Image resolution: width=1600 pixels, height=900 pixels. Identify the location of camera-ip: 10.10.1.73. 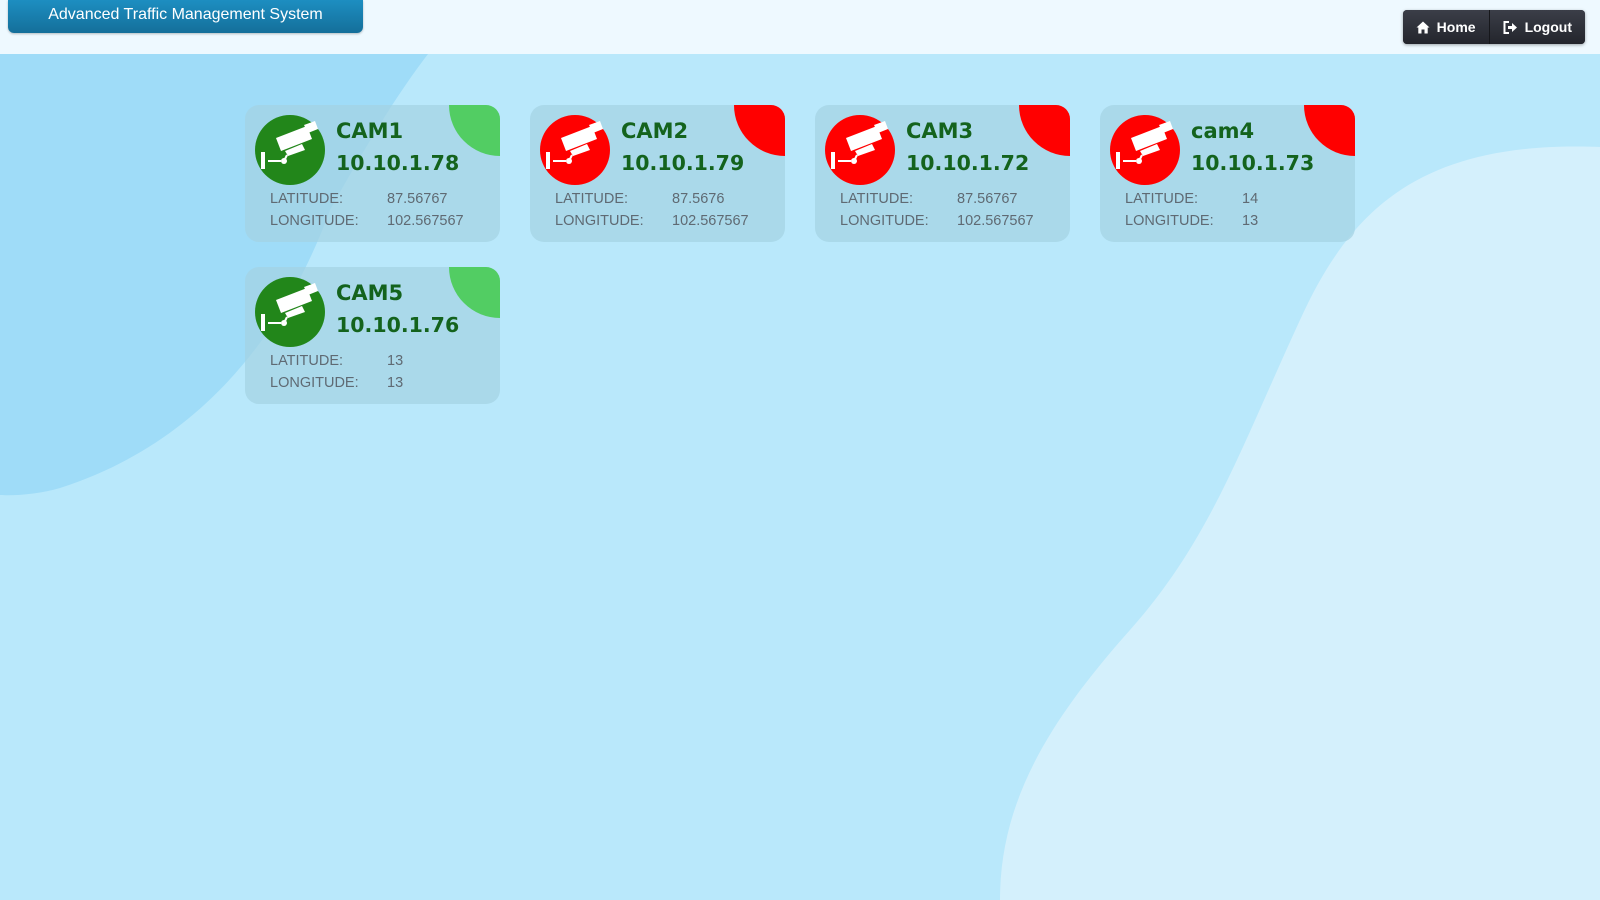
(1253, 163).